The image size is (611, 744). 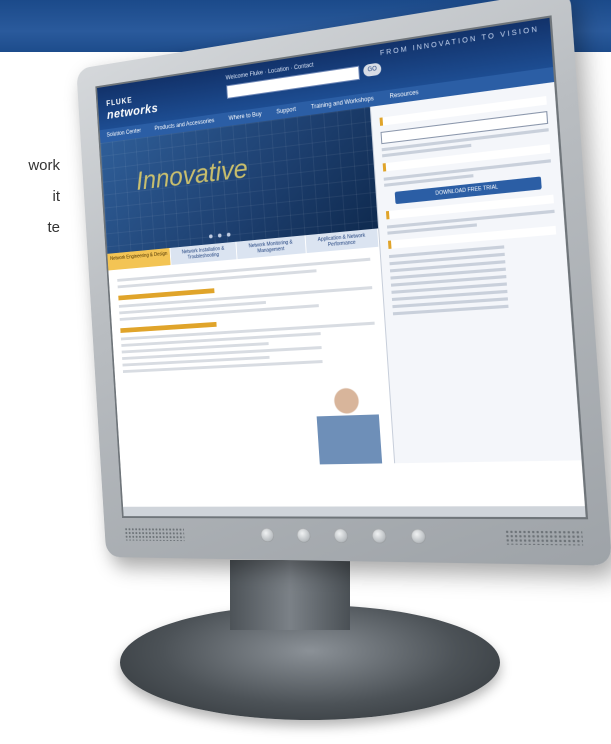 What do you see at coordinates (460, 41) in the screenshot?
I see `site-tagline: FROM INNOVATION TO VISION` at bounding box center [460, 41].